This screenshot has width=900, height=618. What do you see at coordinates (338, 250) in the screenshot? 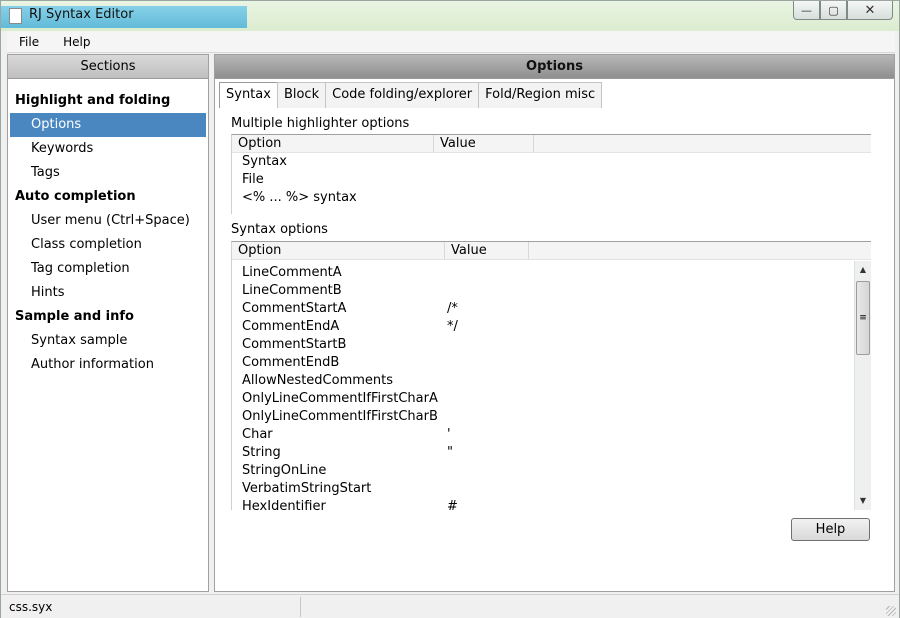
I see `syntax-col-option: Option` at bounding box center [338, 250].